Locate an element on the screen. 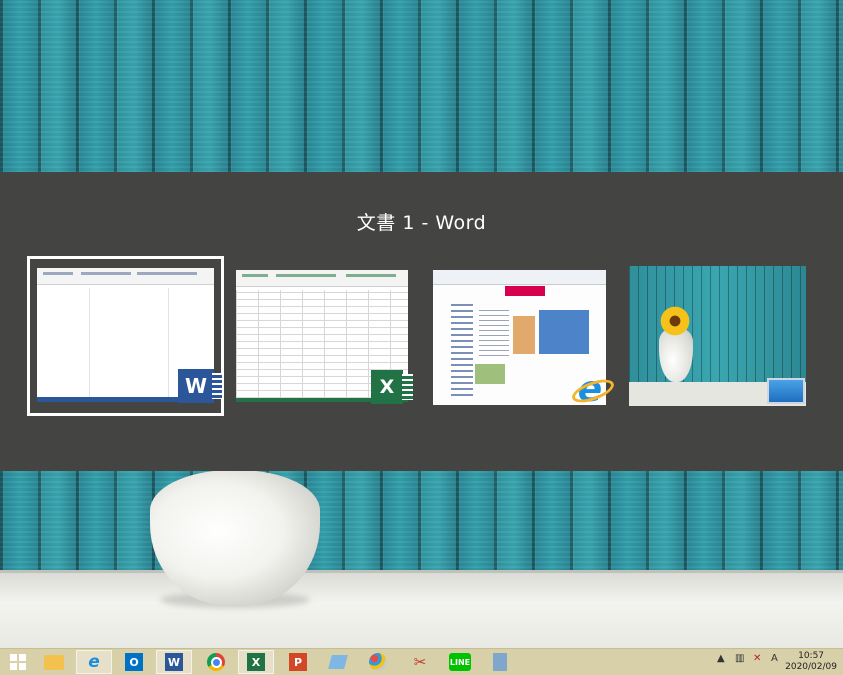  system-tray: ▲ ▥ ✕ A 10:57 2020/02/09 is located at coordinates (773, 662).